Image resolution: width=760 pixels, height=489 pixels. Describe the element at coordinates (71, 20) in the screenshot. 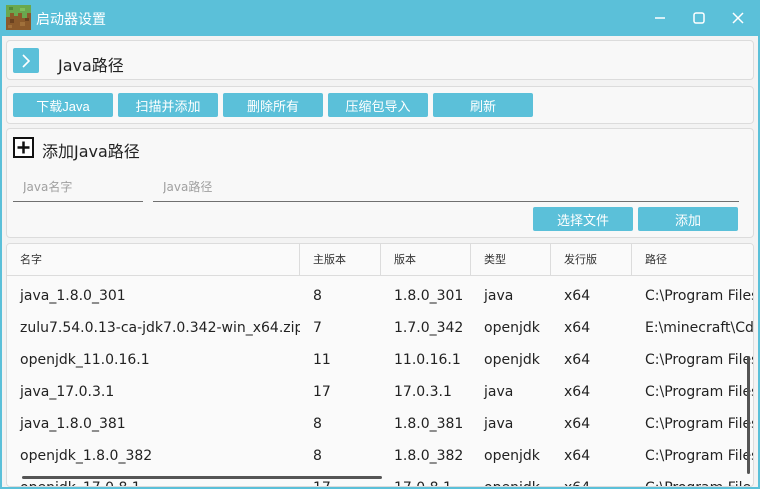

I see `window-title: 启动器设置` at that location.